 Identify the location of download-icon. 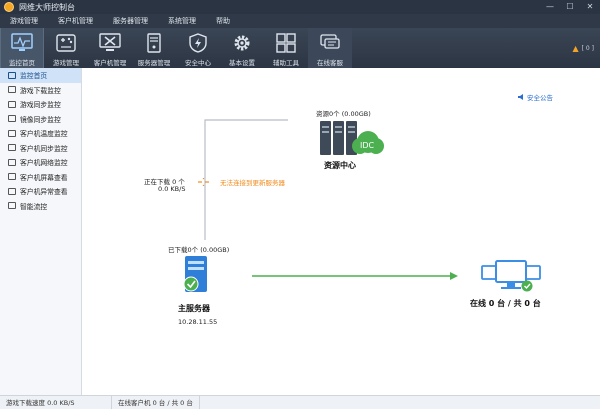
(12, 90).